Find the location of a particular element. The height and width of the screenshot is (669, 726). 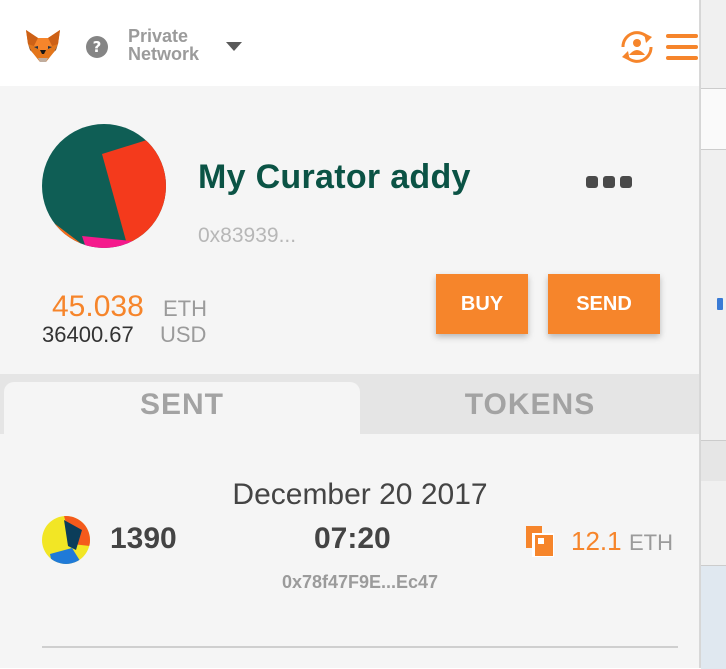

transaction-value: 12.1 is located at coordinates (596, 541).